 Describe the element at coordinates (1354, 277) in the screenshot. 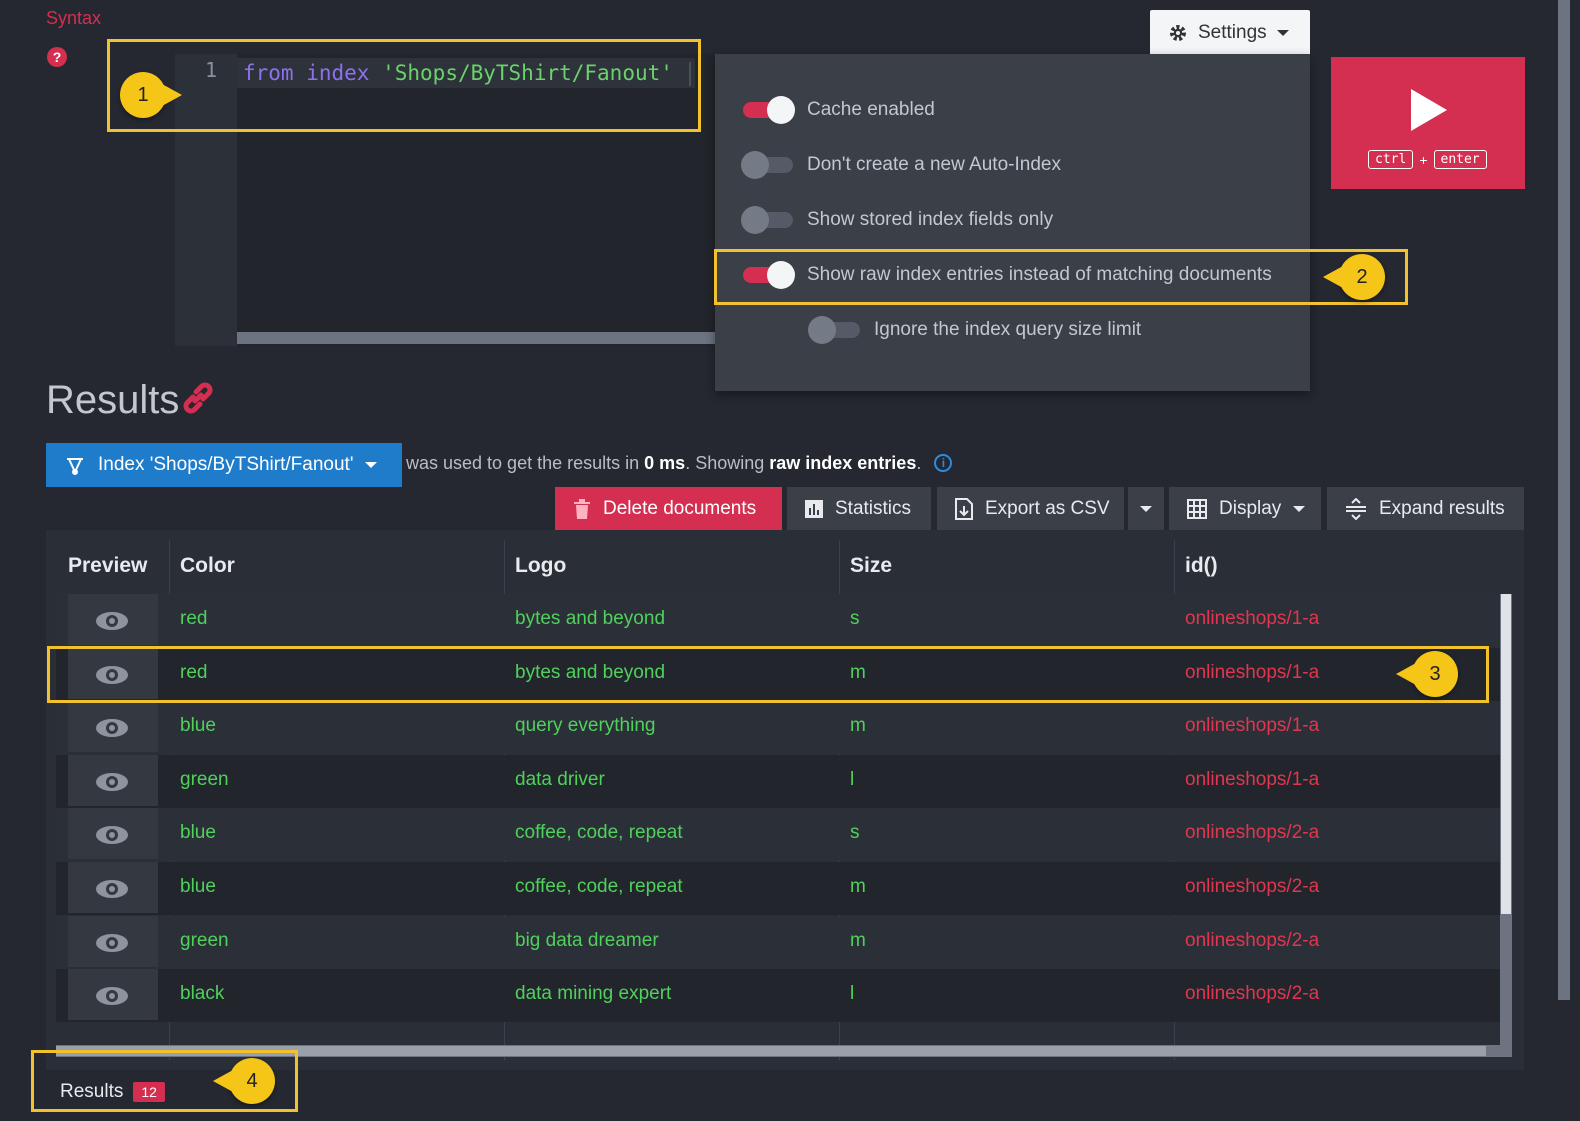

I see `callout-2: 2` at that location.